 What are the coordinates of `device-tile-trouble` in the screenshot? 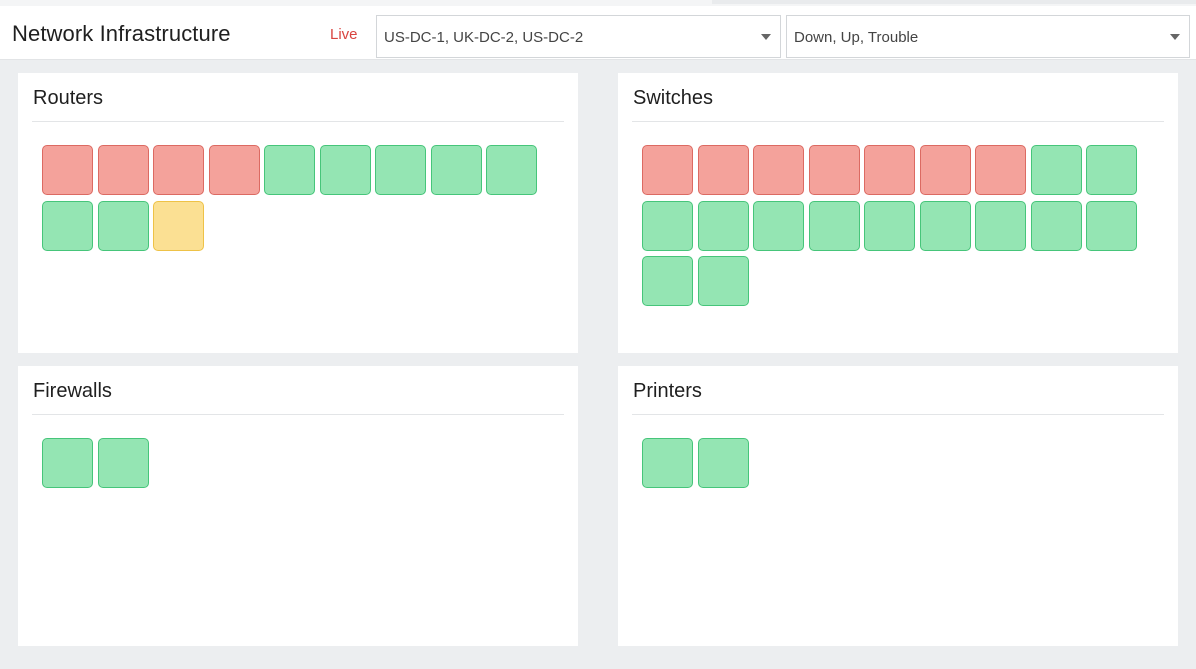 It's located at (178, 225).